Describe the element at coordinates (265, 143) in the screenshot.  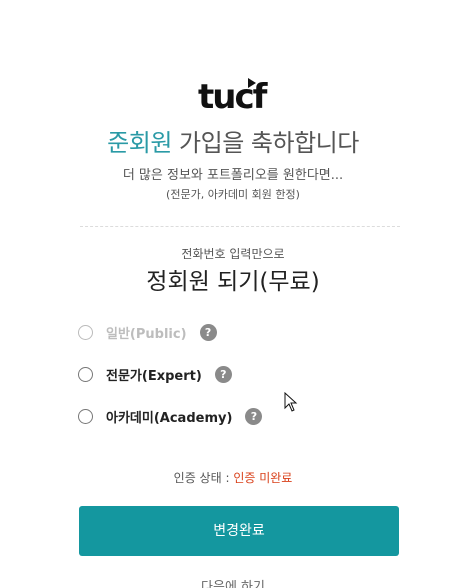
I see `title-rest: 가입을 축하합니다` at that location.